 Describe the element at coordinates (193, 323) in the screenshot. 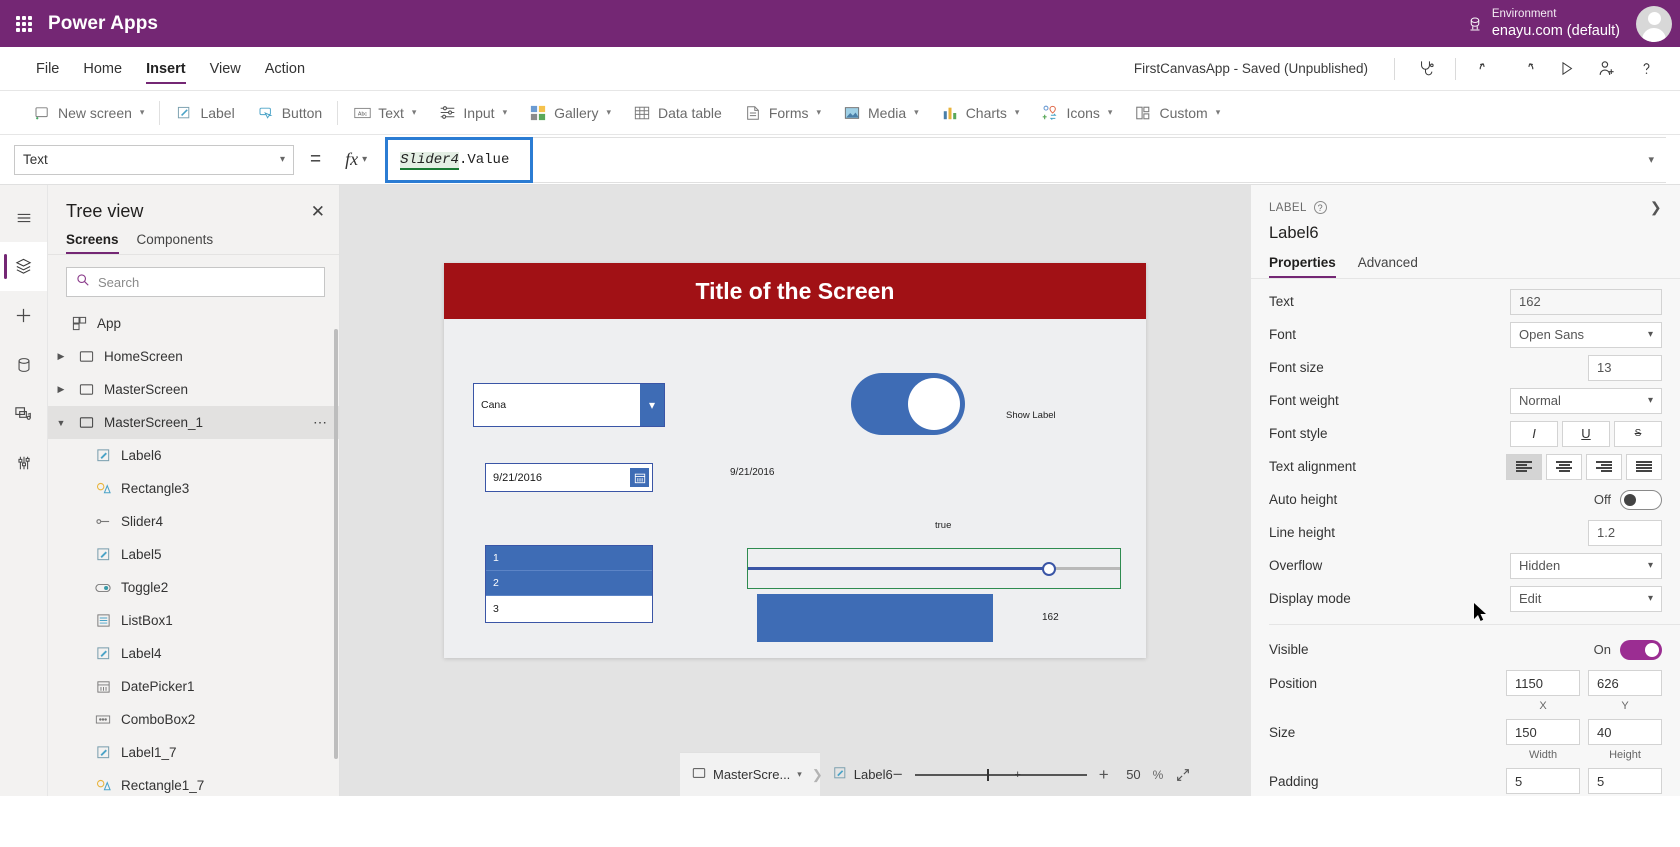

I see `tree-node-app: App` at that location.